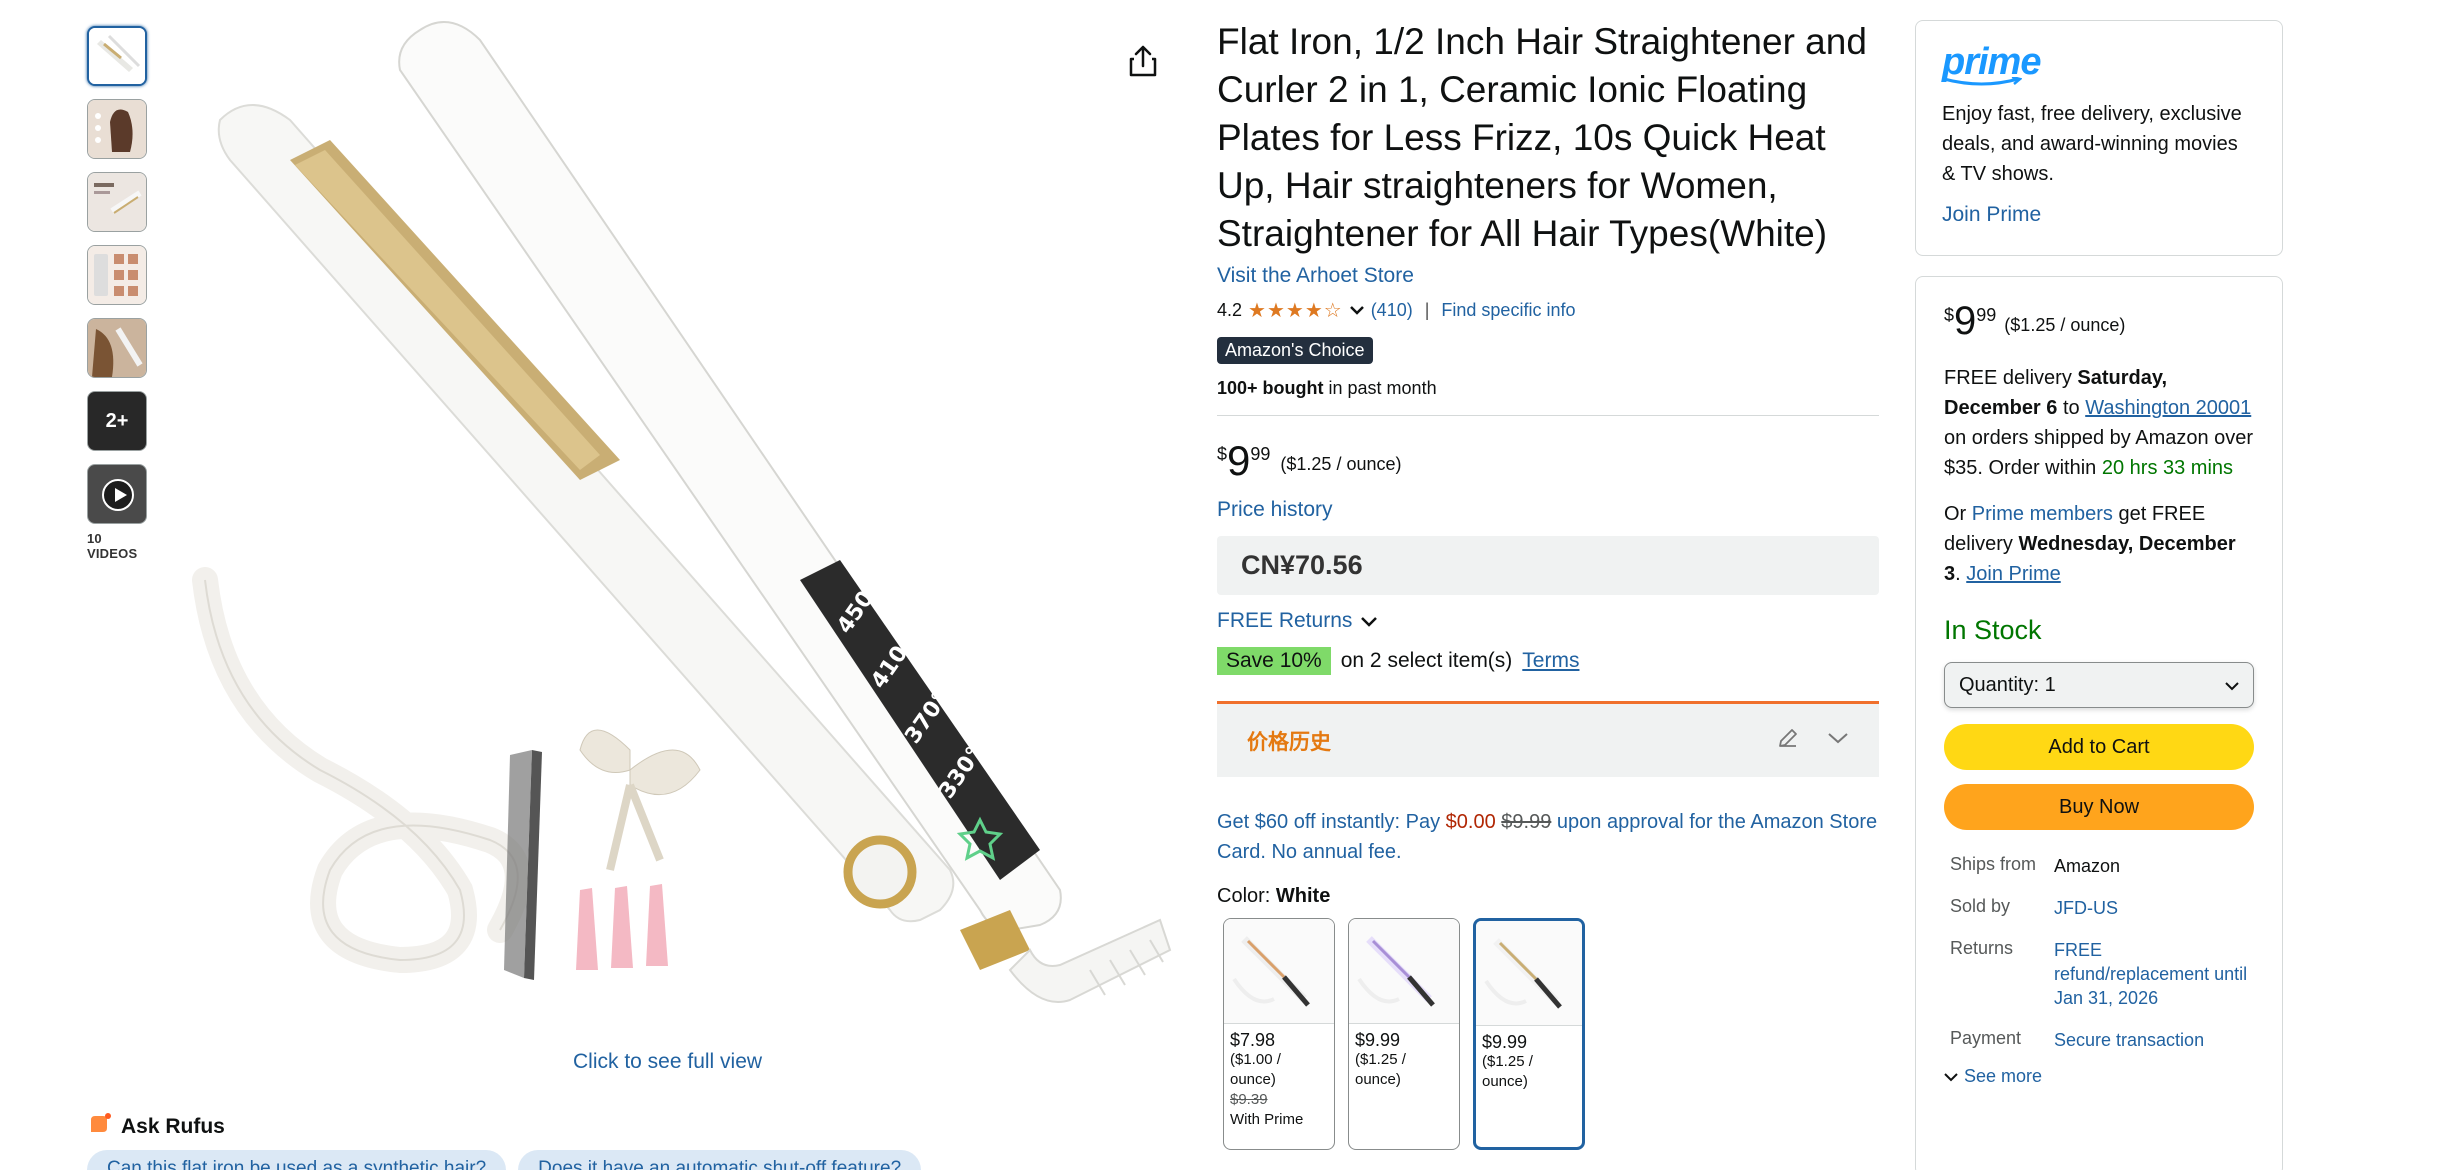  I want to click on bought-count-rest: in past month, so click(1380, 388).